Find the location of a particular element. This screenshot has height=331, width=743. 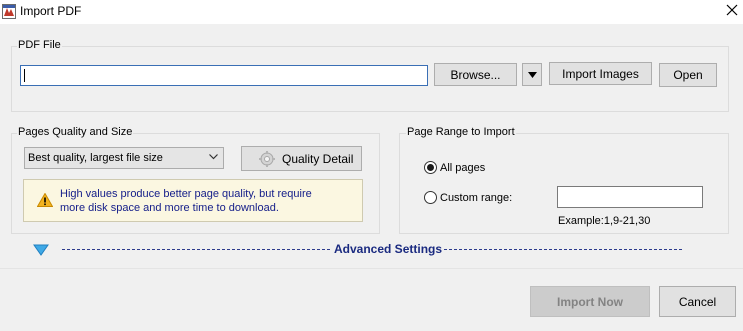

text-caret is located at coordinates (24, 75).